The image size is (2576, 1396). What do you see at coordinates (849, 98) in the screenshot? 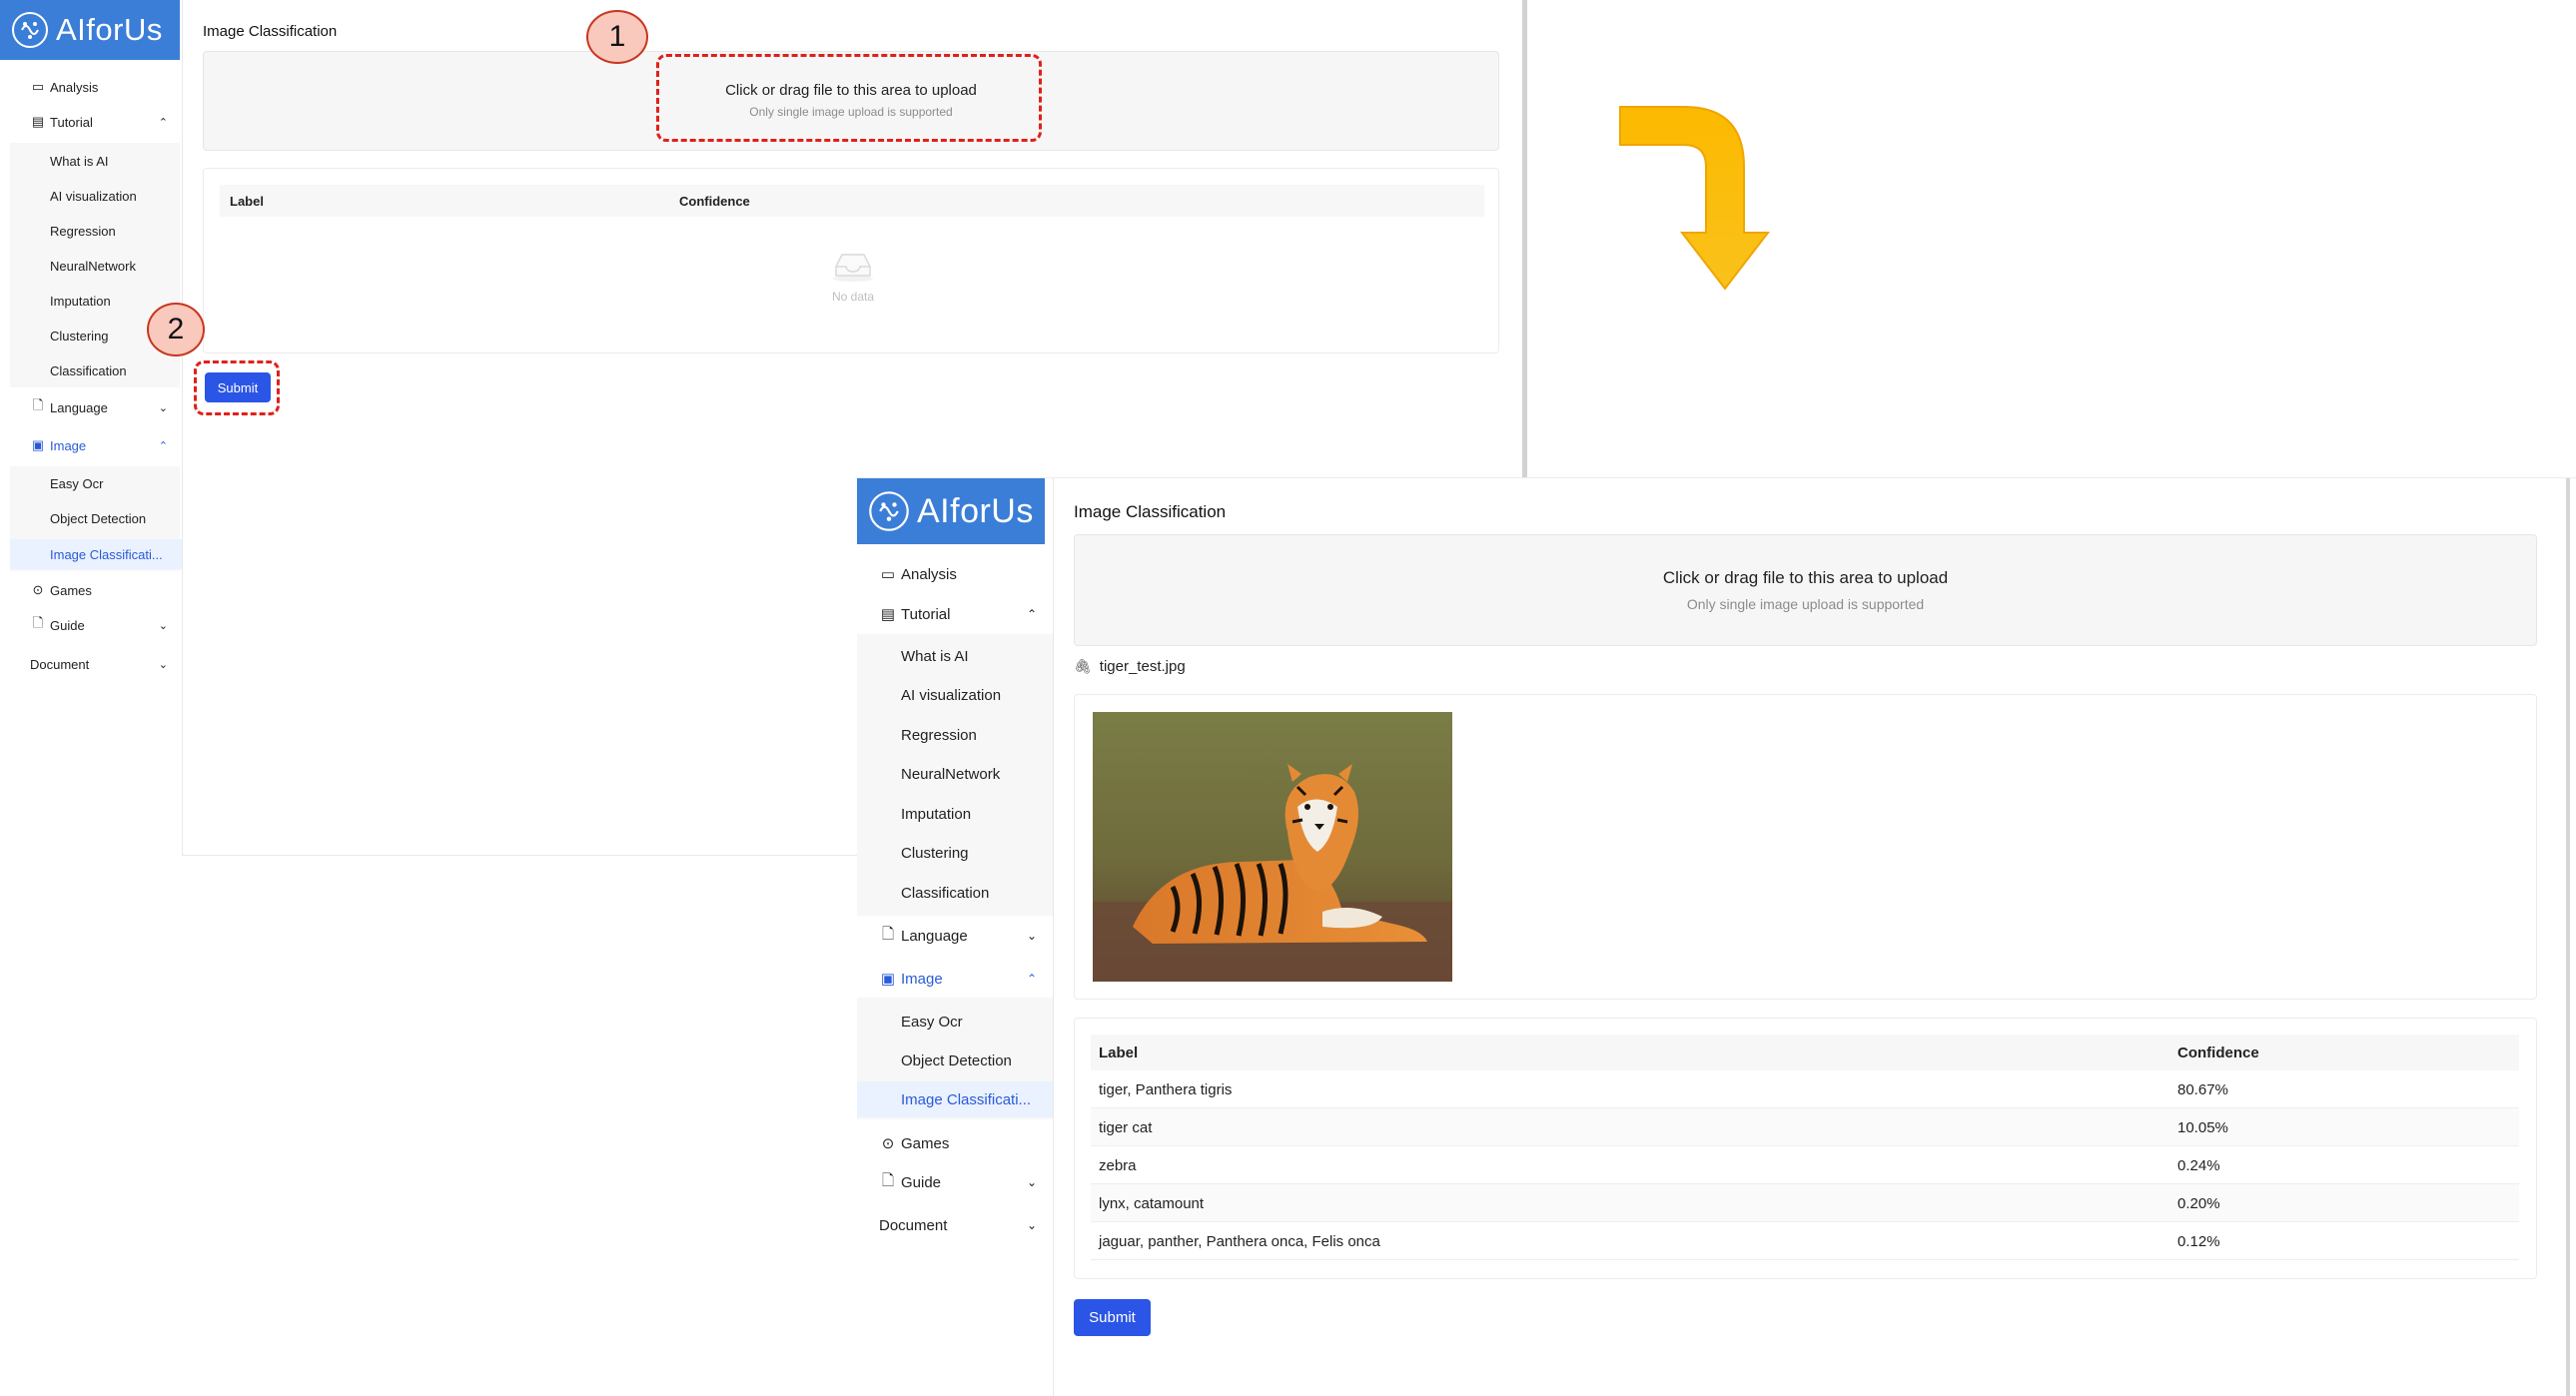
I see `upload-highlight` at bounding box center [849, 98].